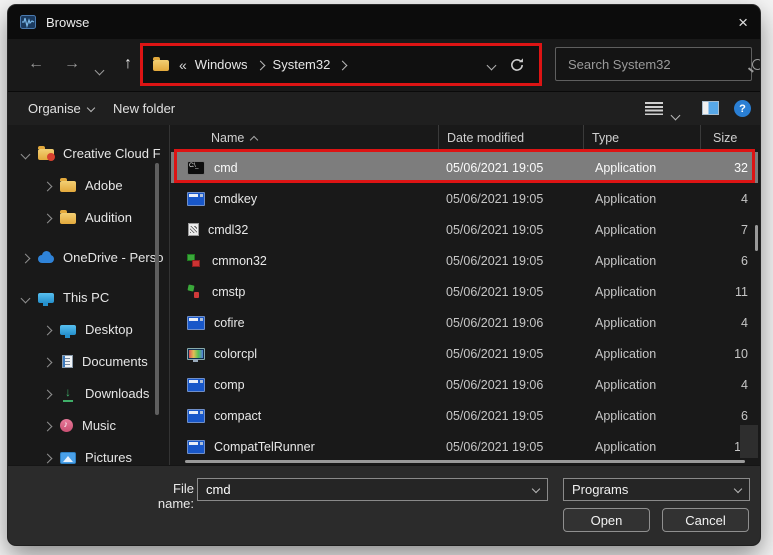 This screenshot has width=773, height=555. What do you see at coordinates (464, 415) in the screenshot?
I see `table-row: compact 05/06/2021 19:05 Application 6` at bounding box center [464, 415].